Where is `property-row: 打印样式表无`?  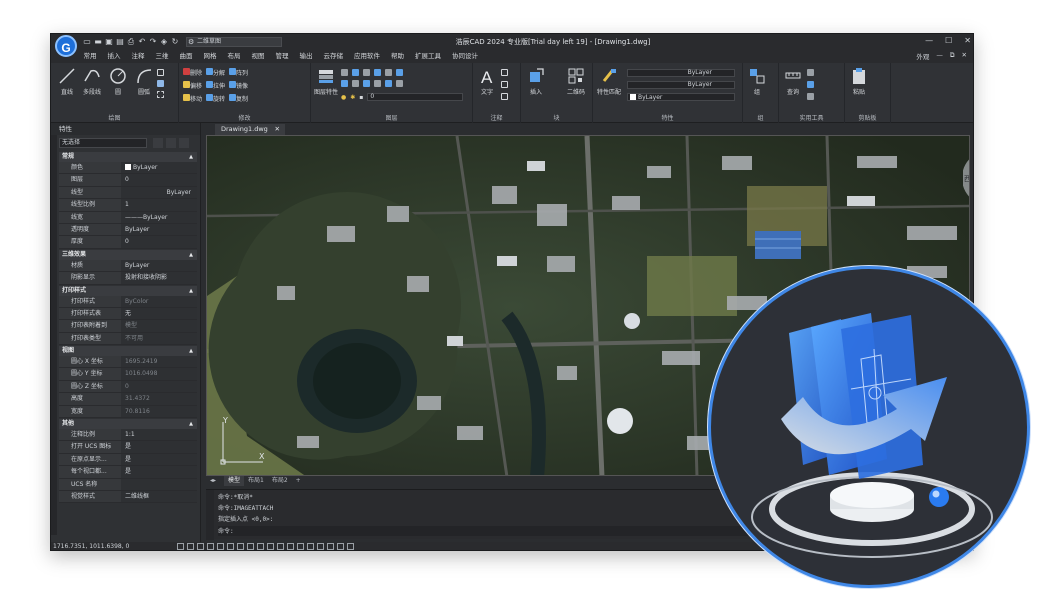 property-row: 打印样式表无 is located at coordinates (128, 314).